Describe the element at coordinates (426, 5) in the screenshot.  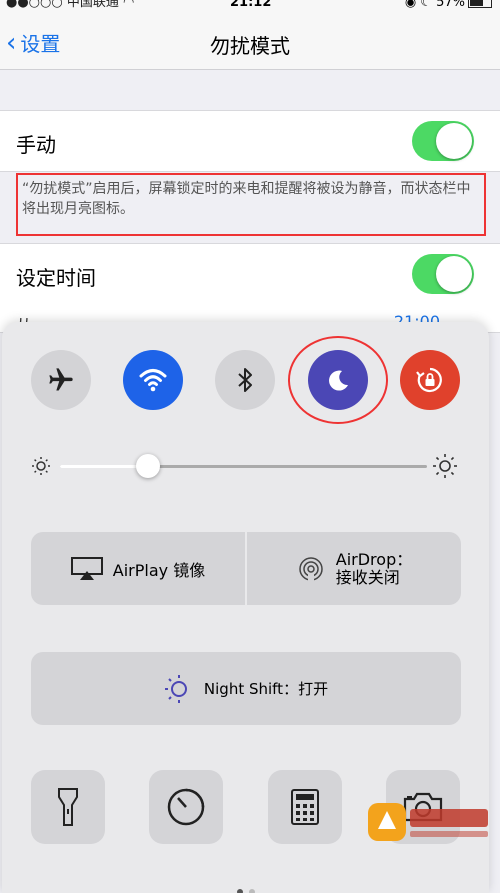
I see `moon-status-icon: ☾` at that location.